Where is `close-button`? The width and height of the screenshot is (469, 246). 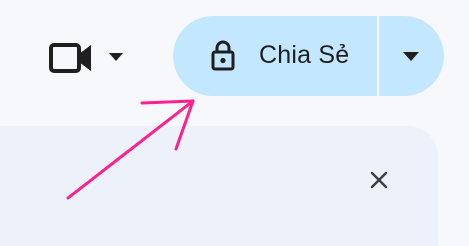 close-button is located at coordinates (379, 180).